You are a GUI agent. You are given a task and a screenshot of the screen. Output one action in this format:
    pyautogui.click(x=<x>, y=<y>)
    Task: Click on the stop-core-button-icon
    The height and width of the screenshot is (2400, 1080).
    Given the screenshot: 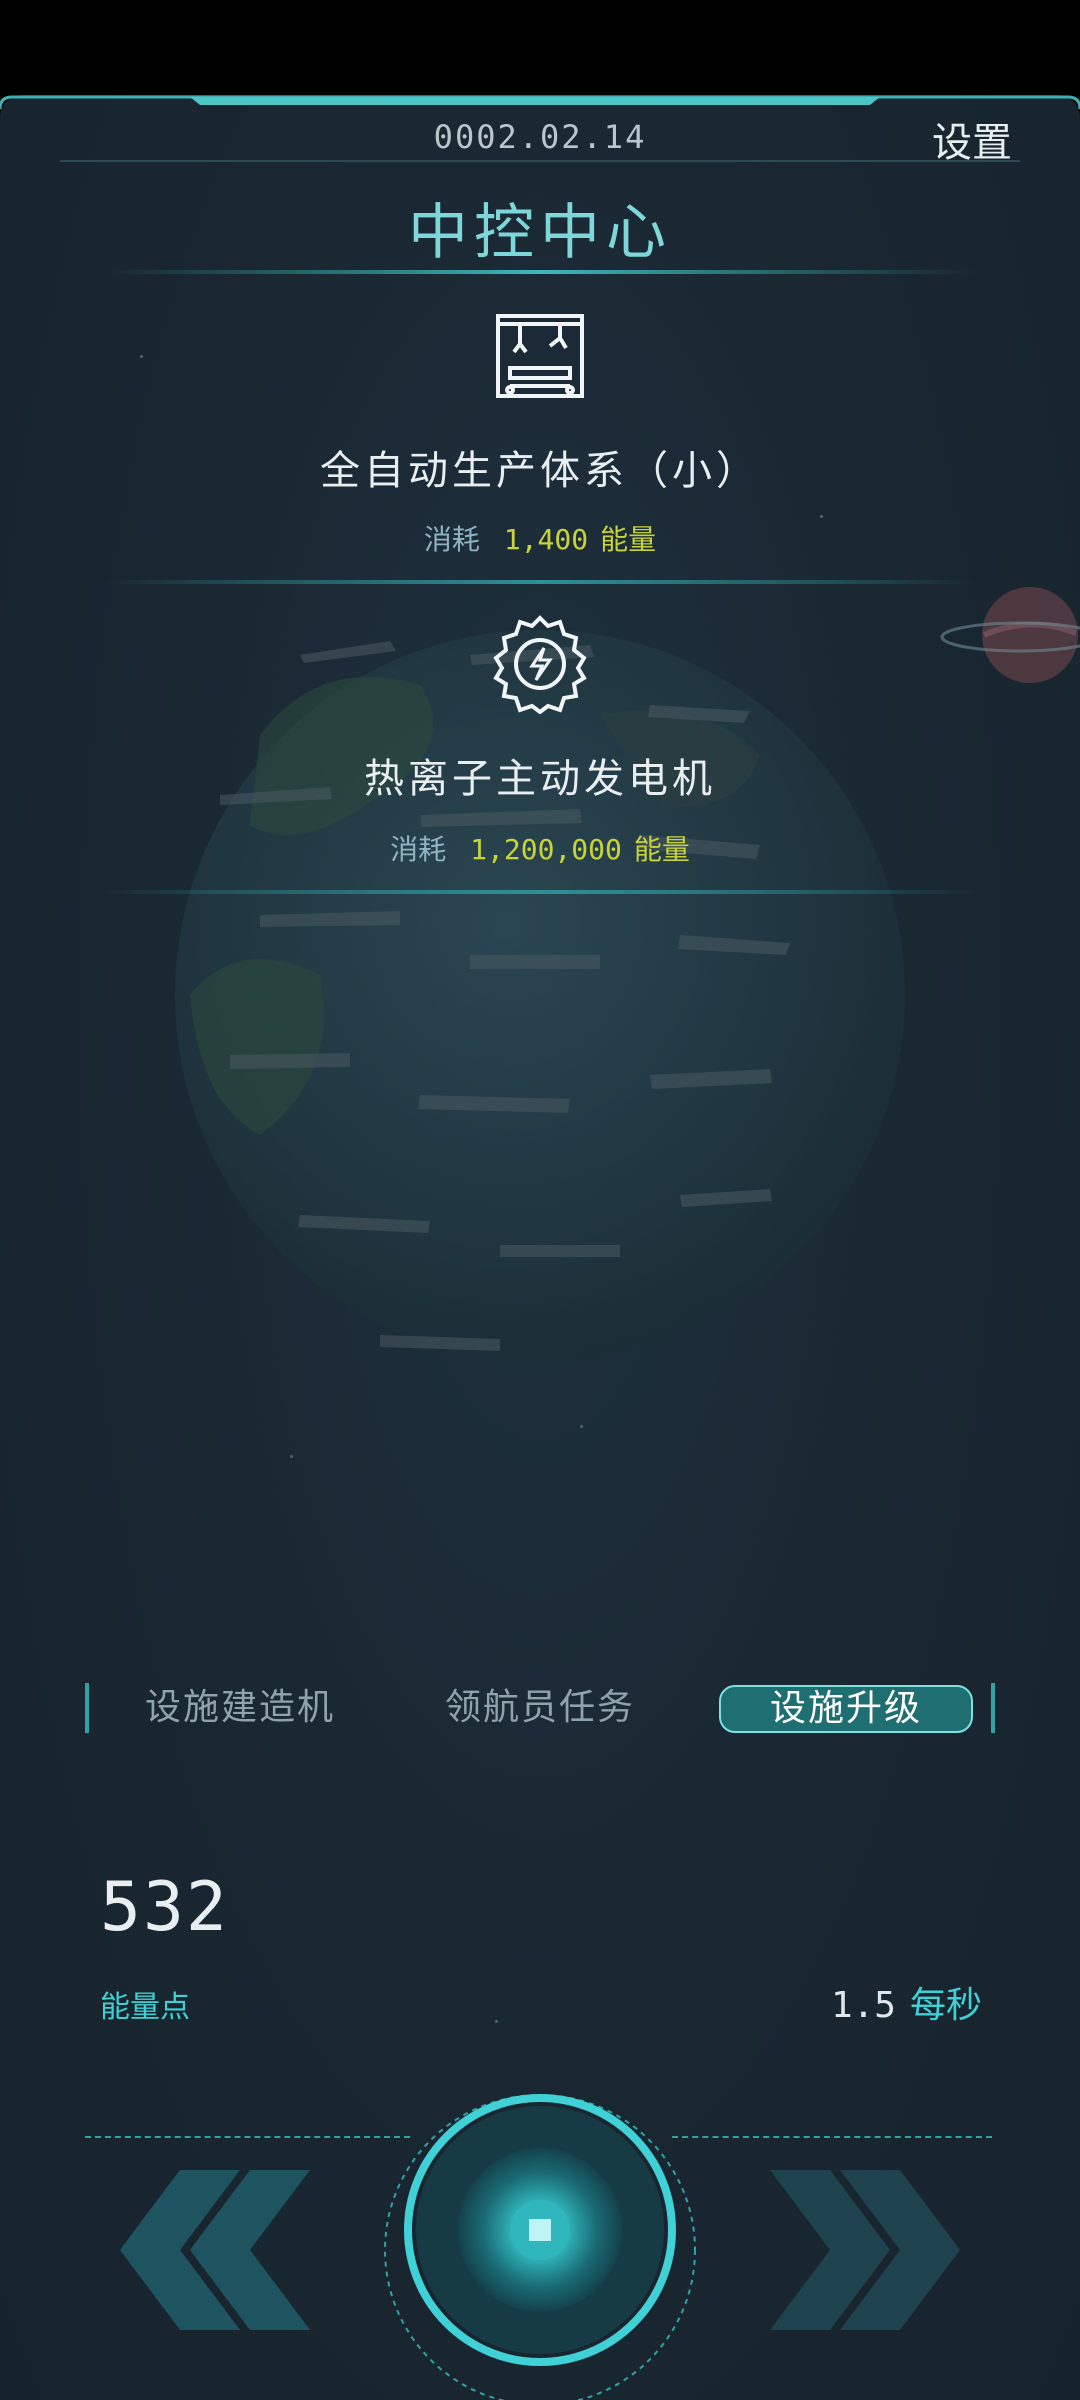 What is the action you would take?
    pyautogui.click(x=540, y=2245)
    